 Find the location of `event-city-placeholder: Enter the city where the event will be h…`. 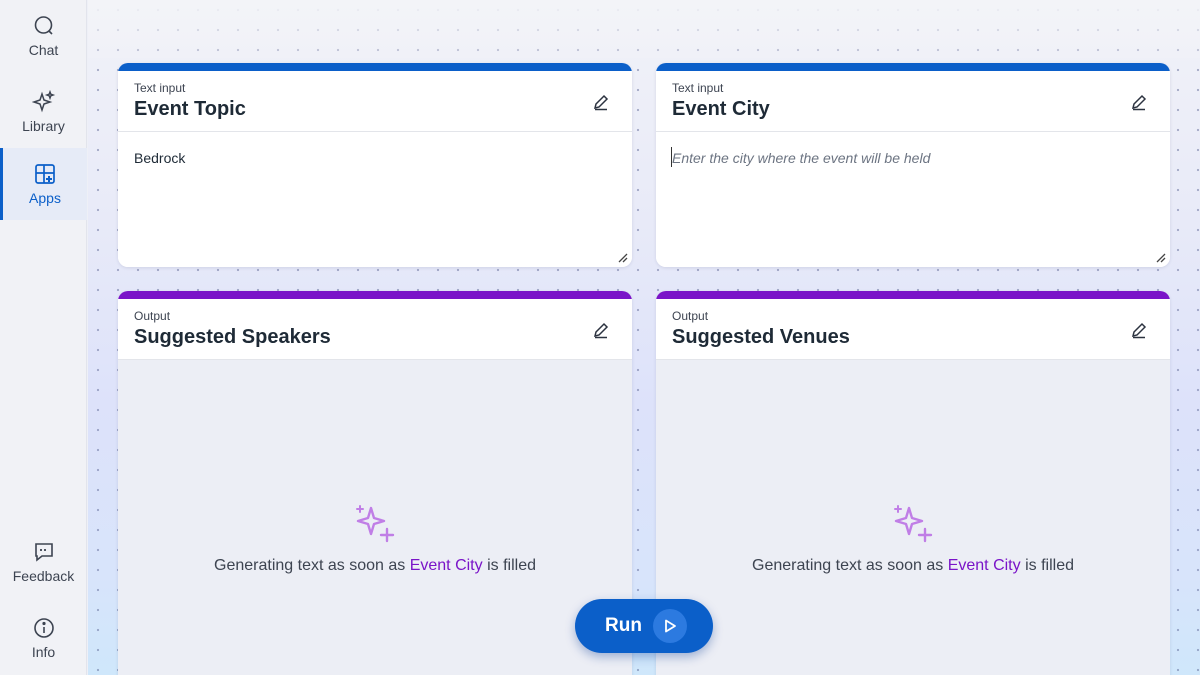

event-city-placeholder: Enter the city where the event will be h… is located at coordinates (801, 158).